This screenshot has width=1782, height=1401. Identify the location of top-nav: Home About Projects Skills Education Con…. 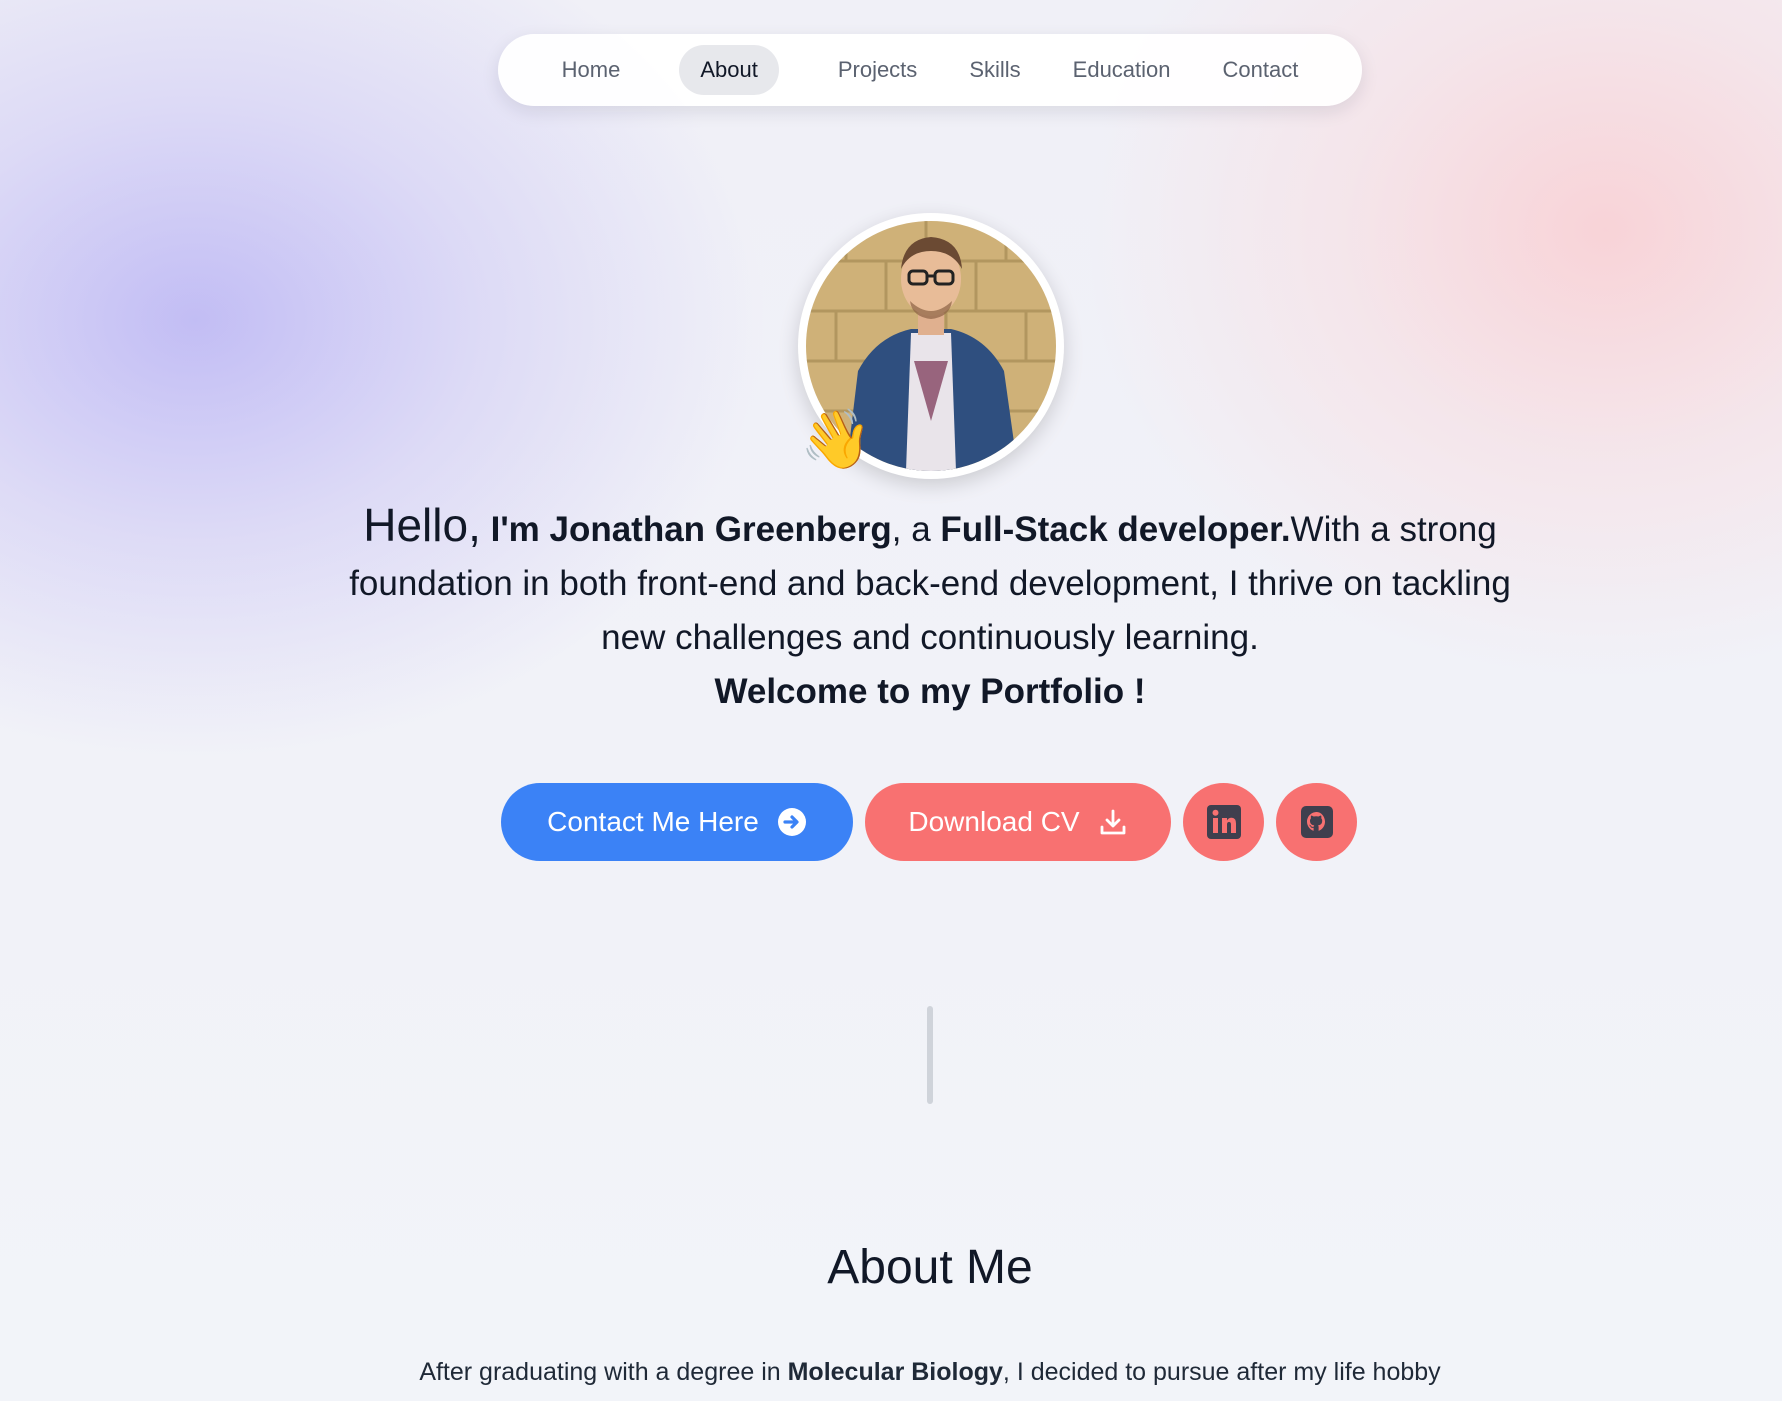
(930, 70).